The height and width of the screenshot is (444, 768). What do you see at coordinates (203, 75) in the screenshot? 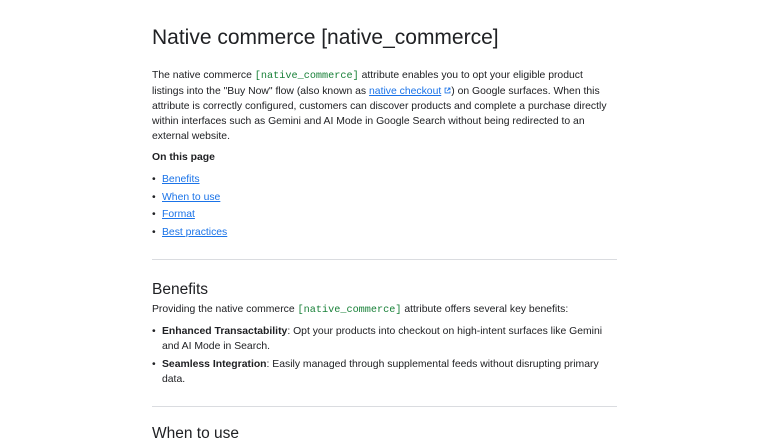
I see `intro-text-1: The native commerce` at bounding box center [203, 75].